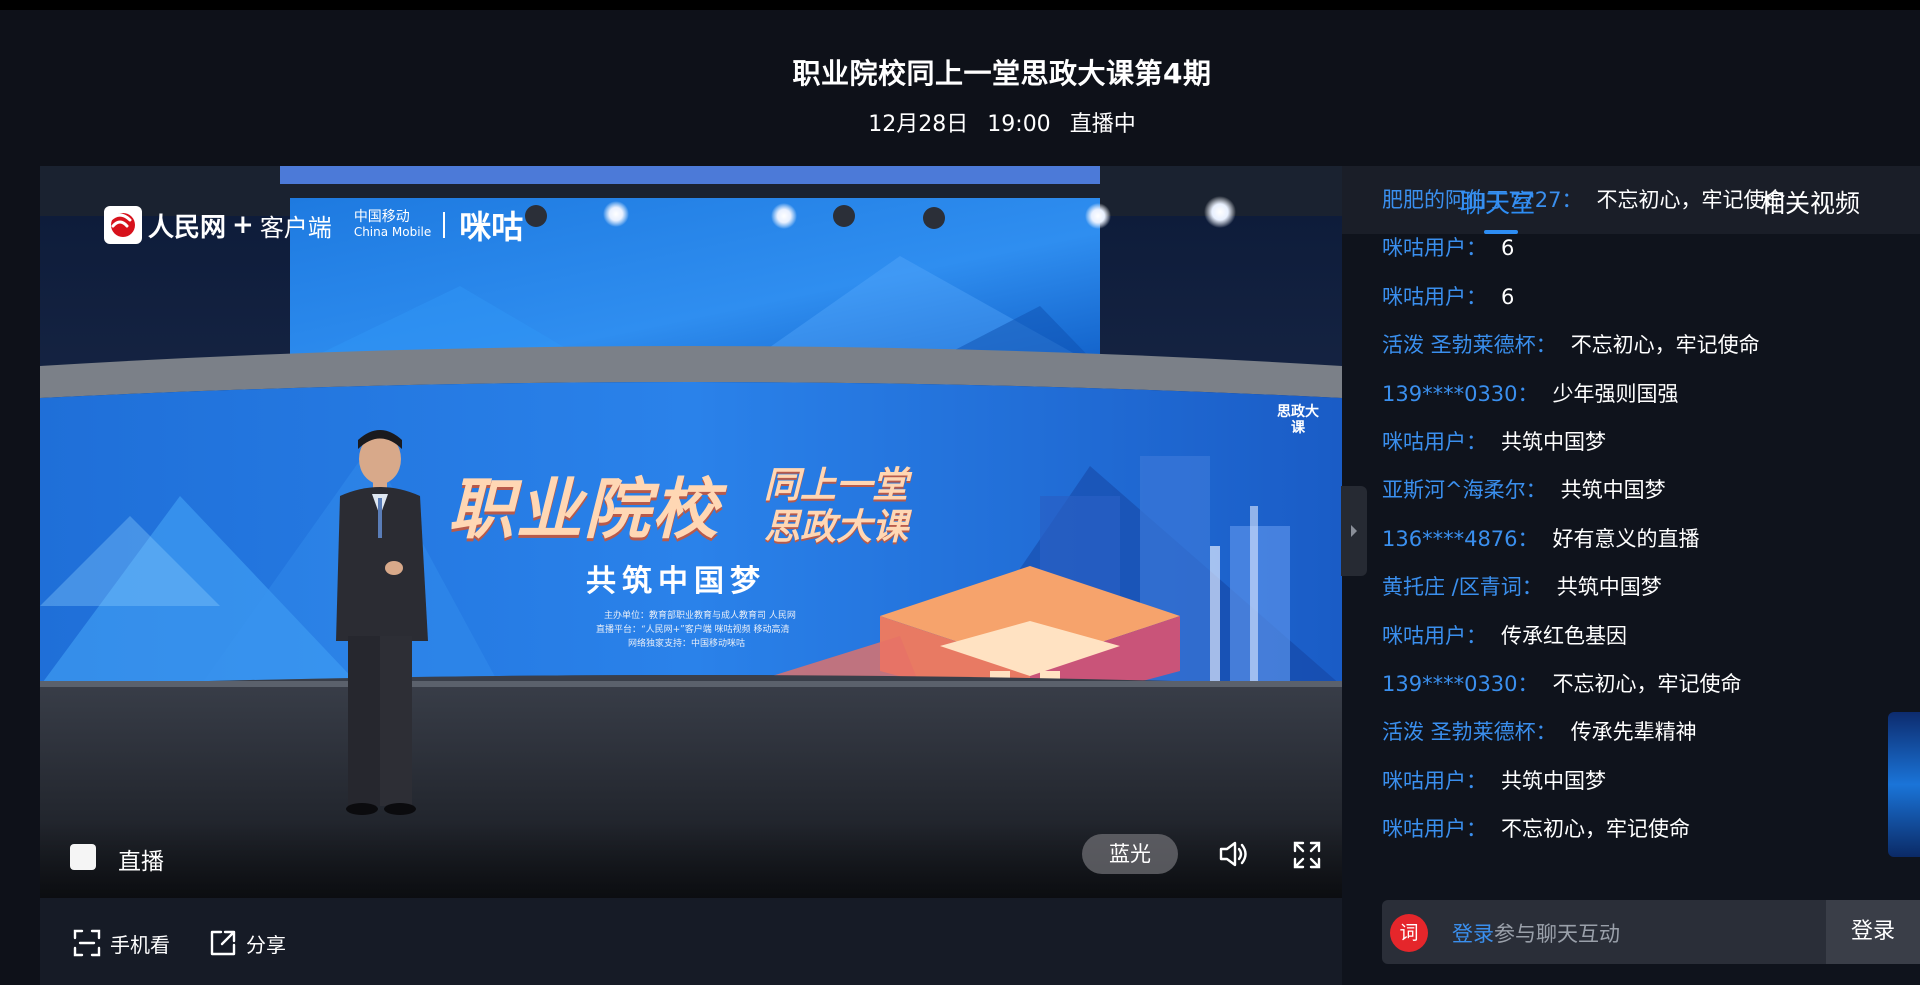  What do you see at coordinates (83, 857) in the screenshot?
I see `live-checkbox` at bounding box center [83, 857].